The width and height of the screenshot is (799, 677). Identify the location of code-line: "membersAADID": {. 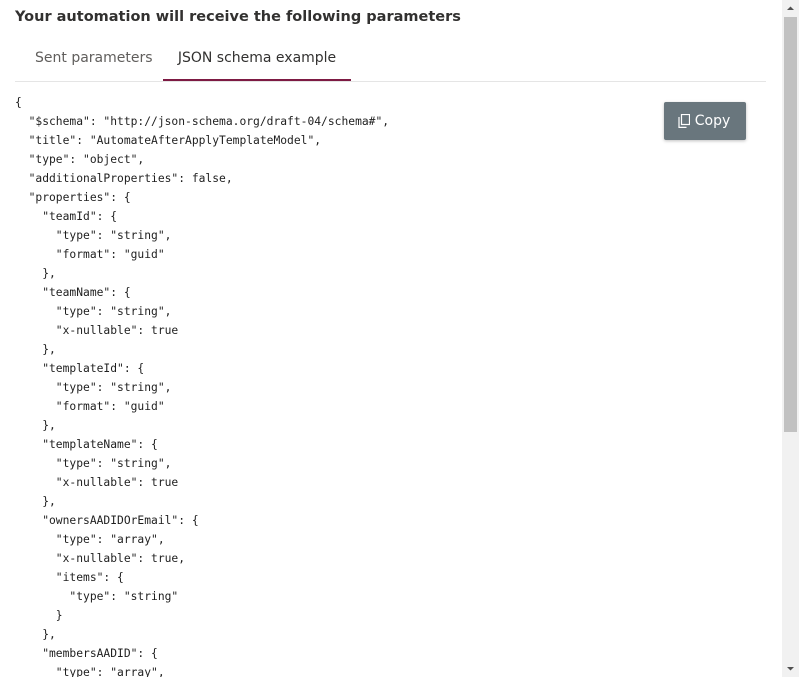
(86, 653).